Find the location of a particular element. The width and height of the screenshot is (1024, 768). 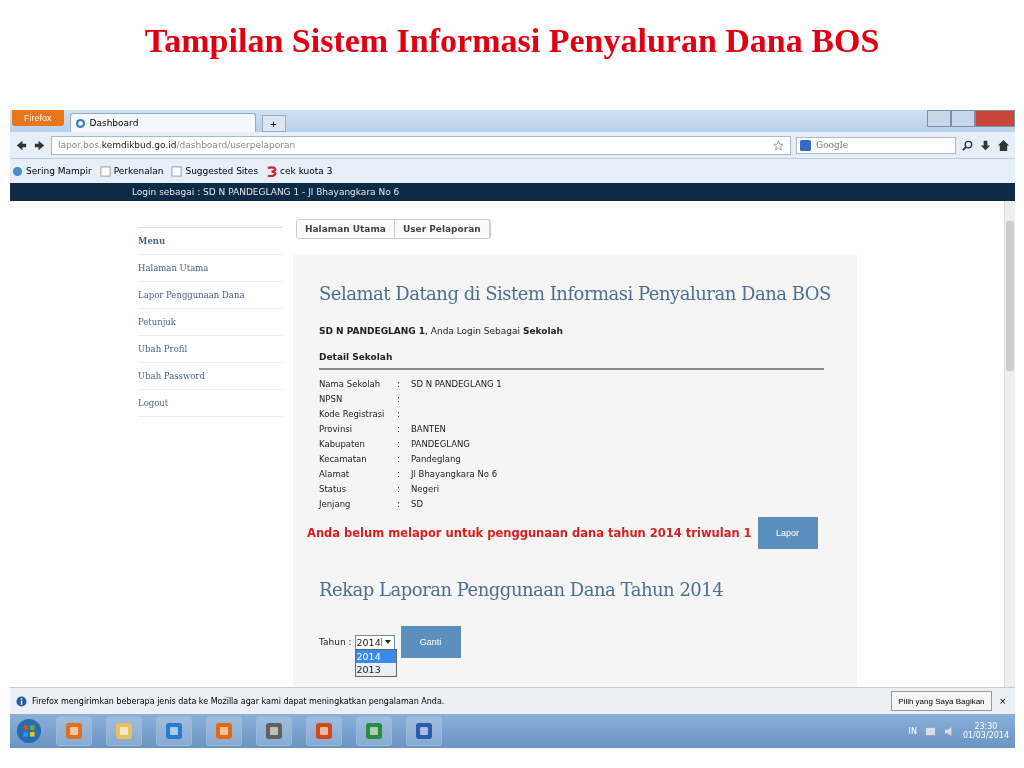

detail-value: Negeri is located at coordinates (425, 488).